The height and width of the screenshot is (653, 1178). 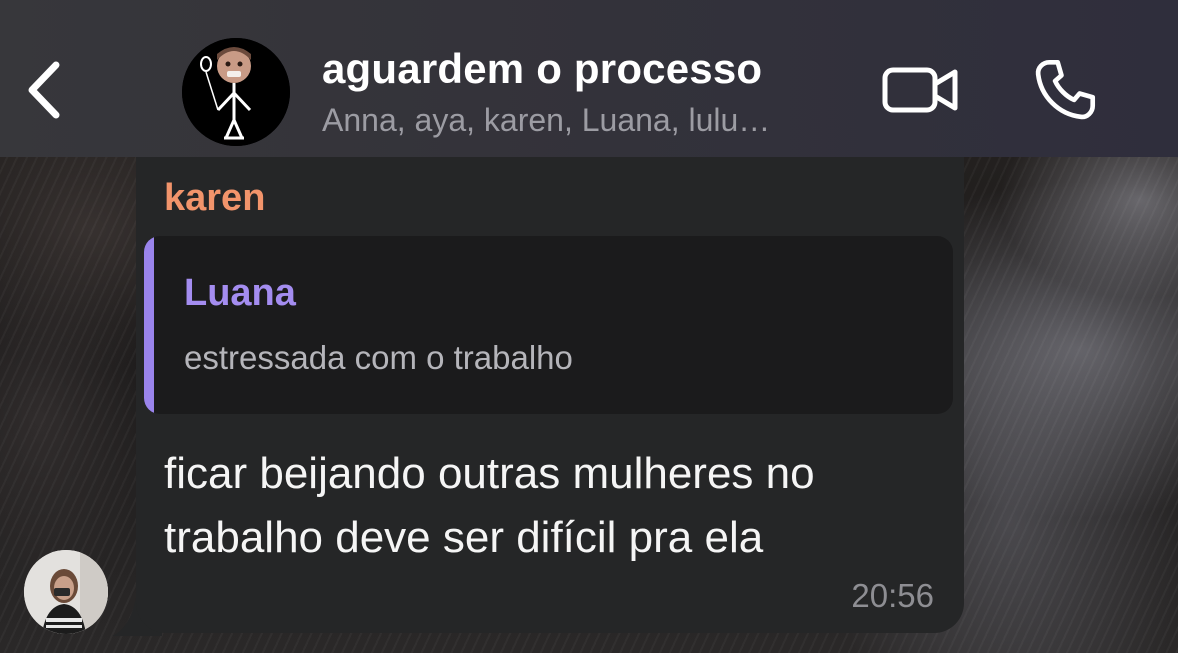 I want to click on chevron-left-icon, so click(x=44, y=90).